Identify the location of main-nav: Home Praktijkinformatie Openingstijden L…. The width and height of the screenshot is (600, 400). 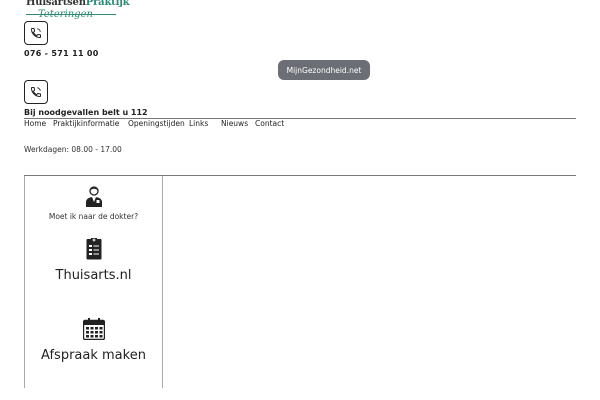
(154, 125).